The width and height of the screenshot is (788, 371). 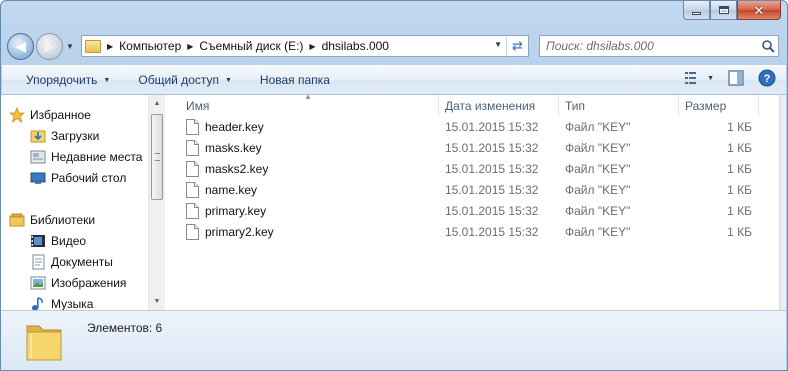 What do you see at coordinates (150, 46) in the screenshot?
I see `breadcrumb-computer: Компьютер` at bounding box center [150, 46].